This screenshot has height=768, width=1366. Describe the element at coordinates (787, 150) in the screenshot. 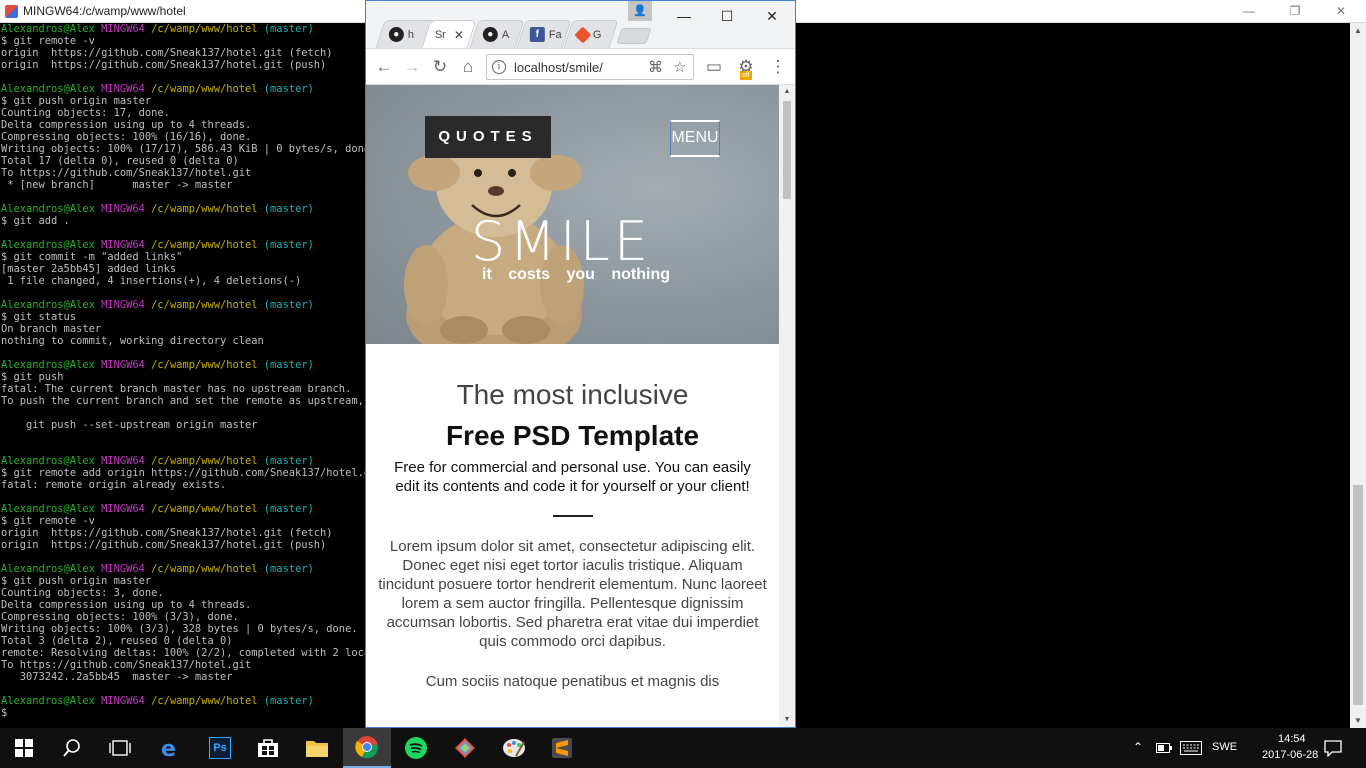

I see `page-scroll-thumb` at that location.